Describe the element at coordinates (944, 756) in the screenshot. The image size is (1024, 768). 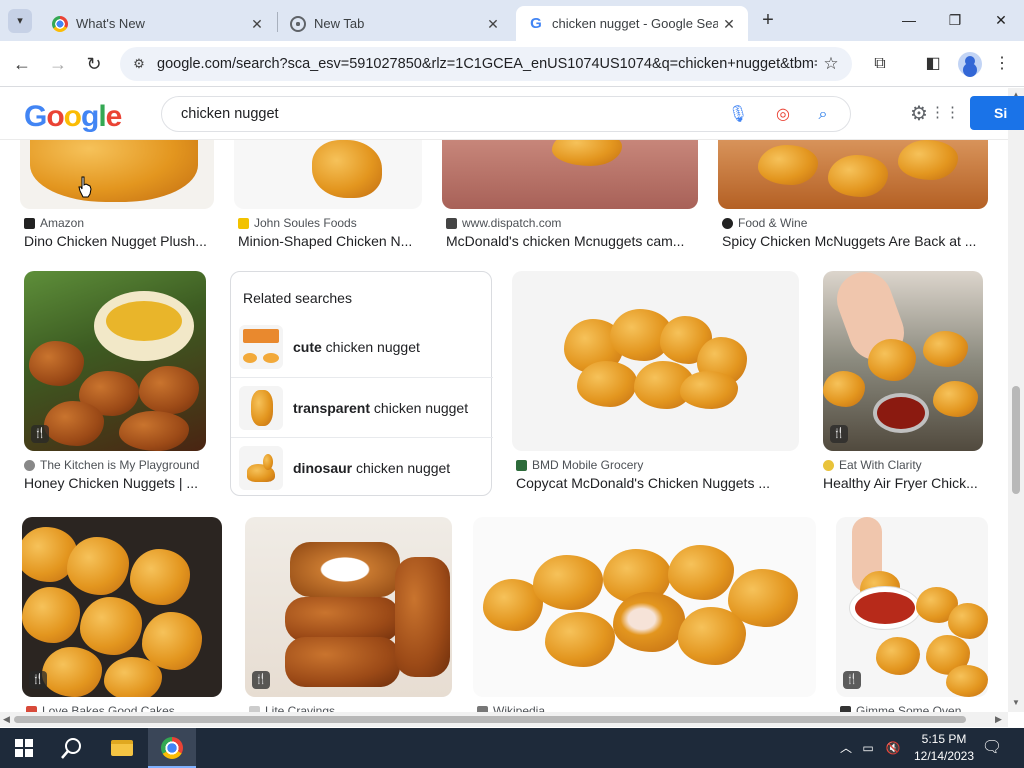
I see `clock-date: 12/14/2023` at that location.